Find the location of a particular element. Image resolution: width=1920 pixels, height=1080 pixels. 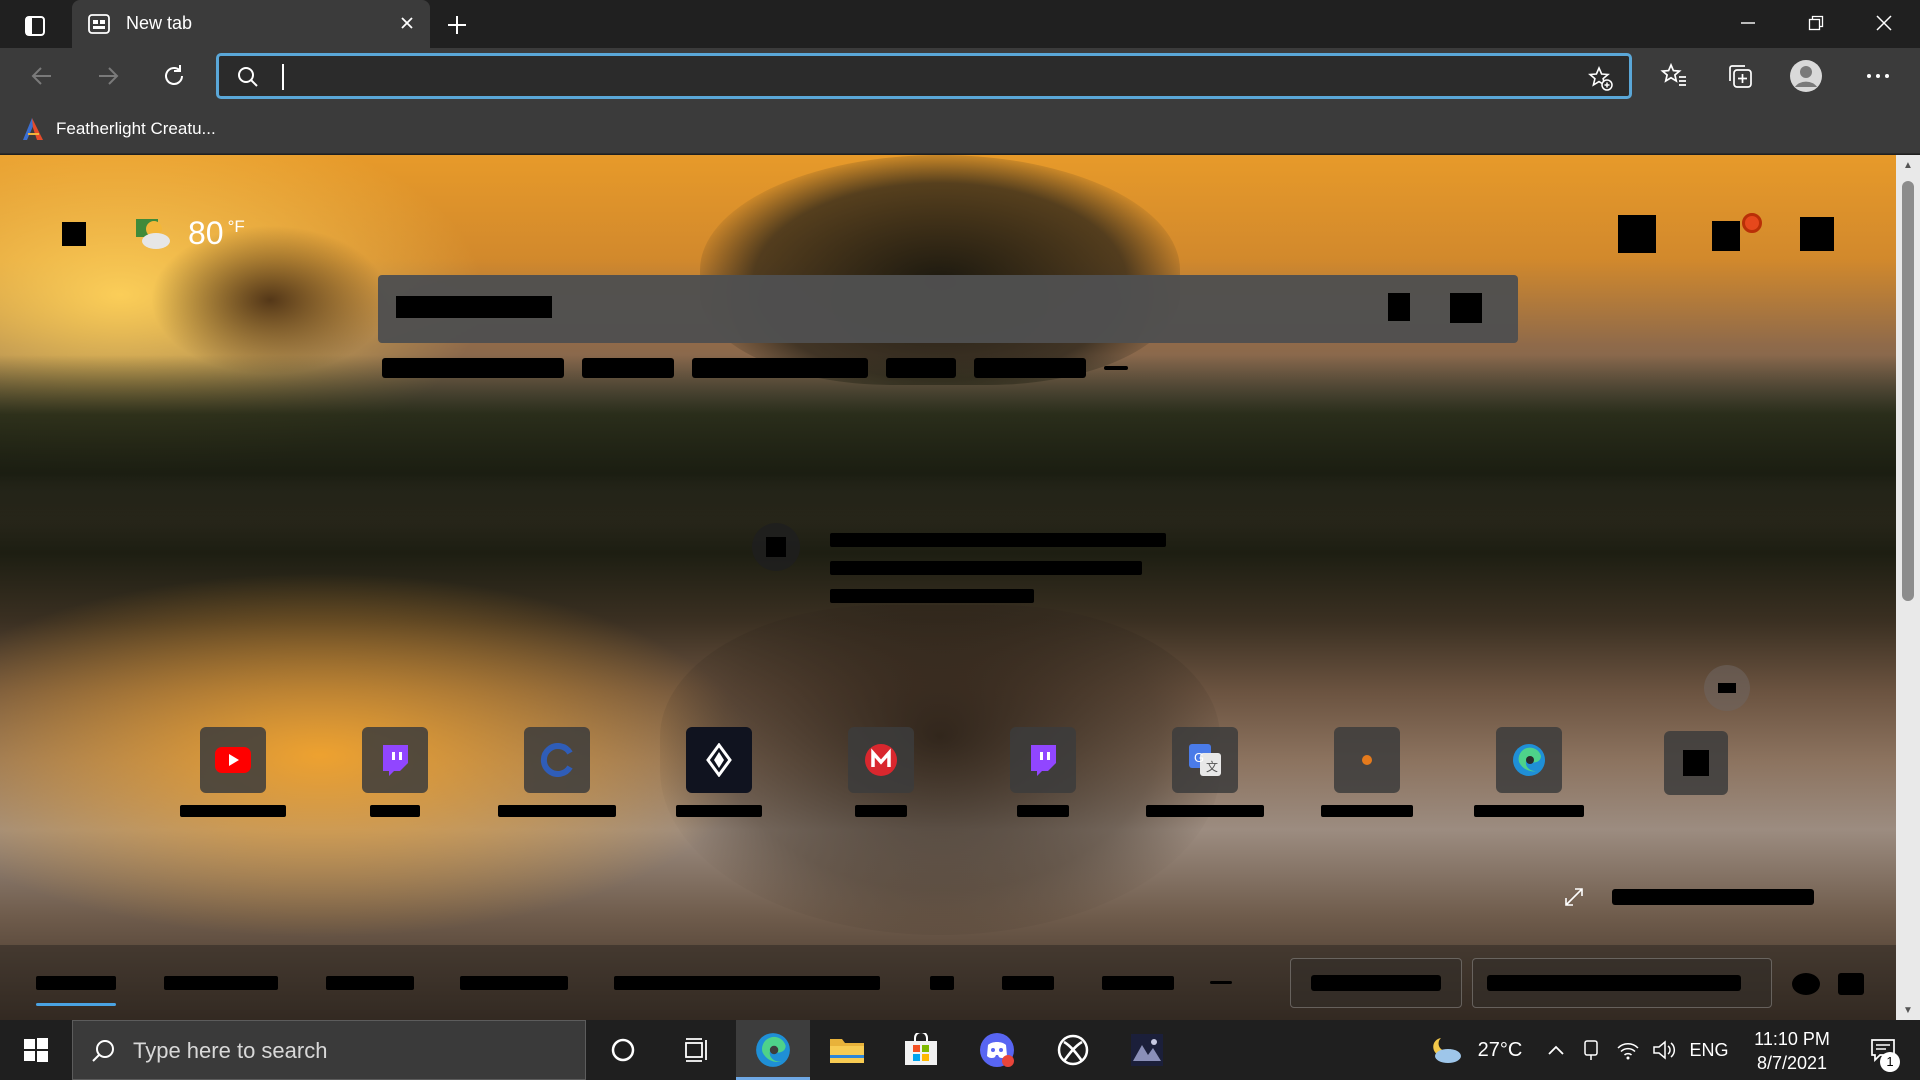

add-site-icon is located at coordinates (1696, 763).